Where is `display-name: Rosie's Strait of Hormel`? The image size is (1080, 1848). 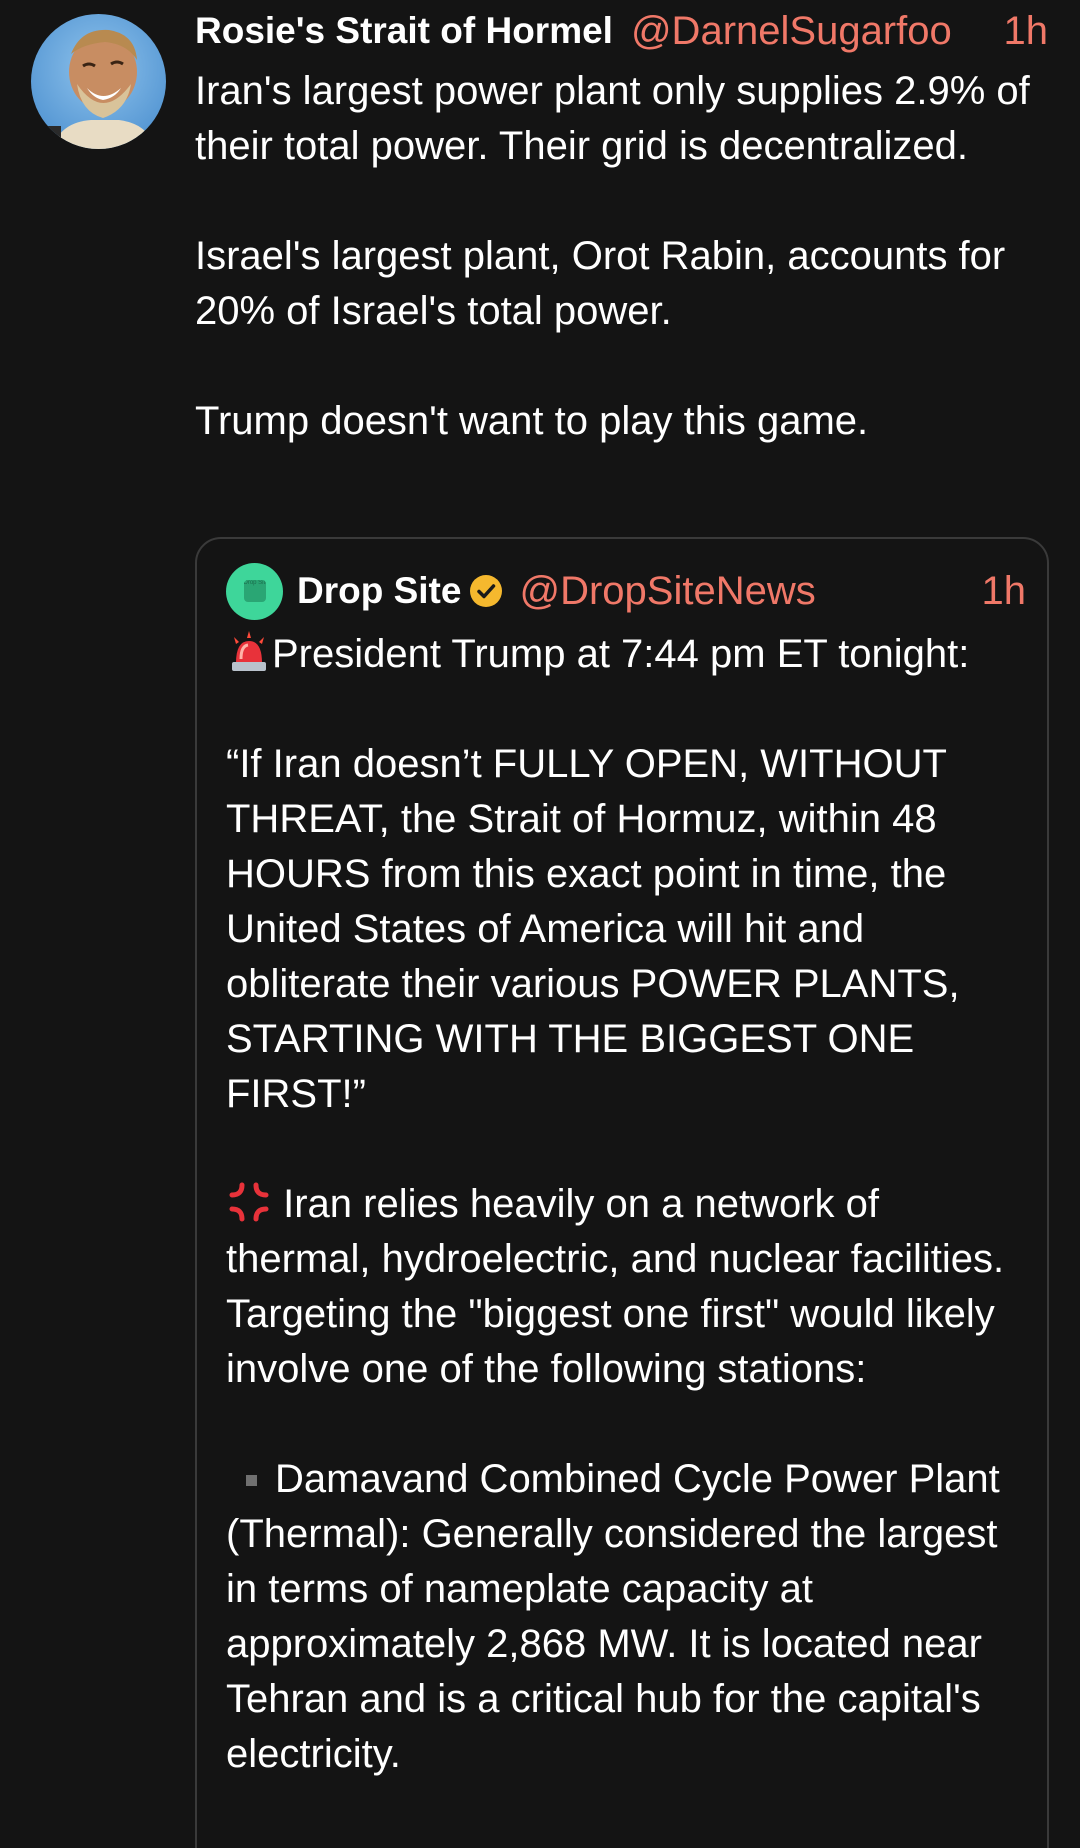
display-name: Rosie's Strait of Hormel is located at coordinates (404, 31).